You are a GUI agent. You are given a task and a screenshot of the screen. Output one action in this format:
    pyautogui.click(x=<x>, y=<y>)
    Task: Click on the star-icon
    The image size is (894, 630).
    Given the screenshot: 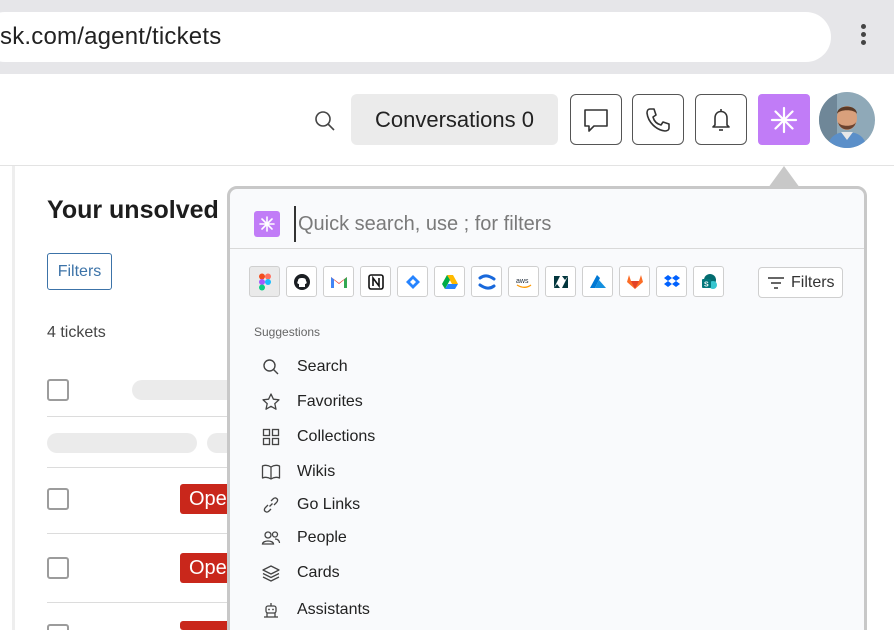 What is the action you would take?
    pyautogui.click(x=271, y=402)
    